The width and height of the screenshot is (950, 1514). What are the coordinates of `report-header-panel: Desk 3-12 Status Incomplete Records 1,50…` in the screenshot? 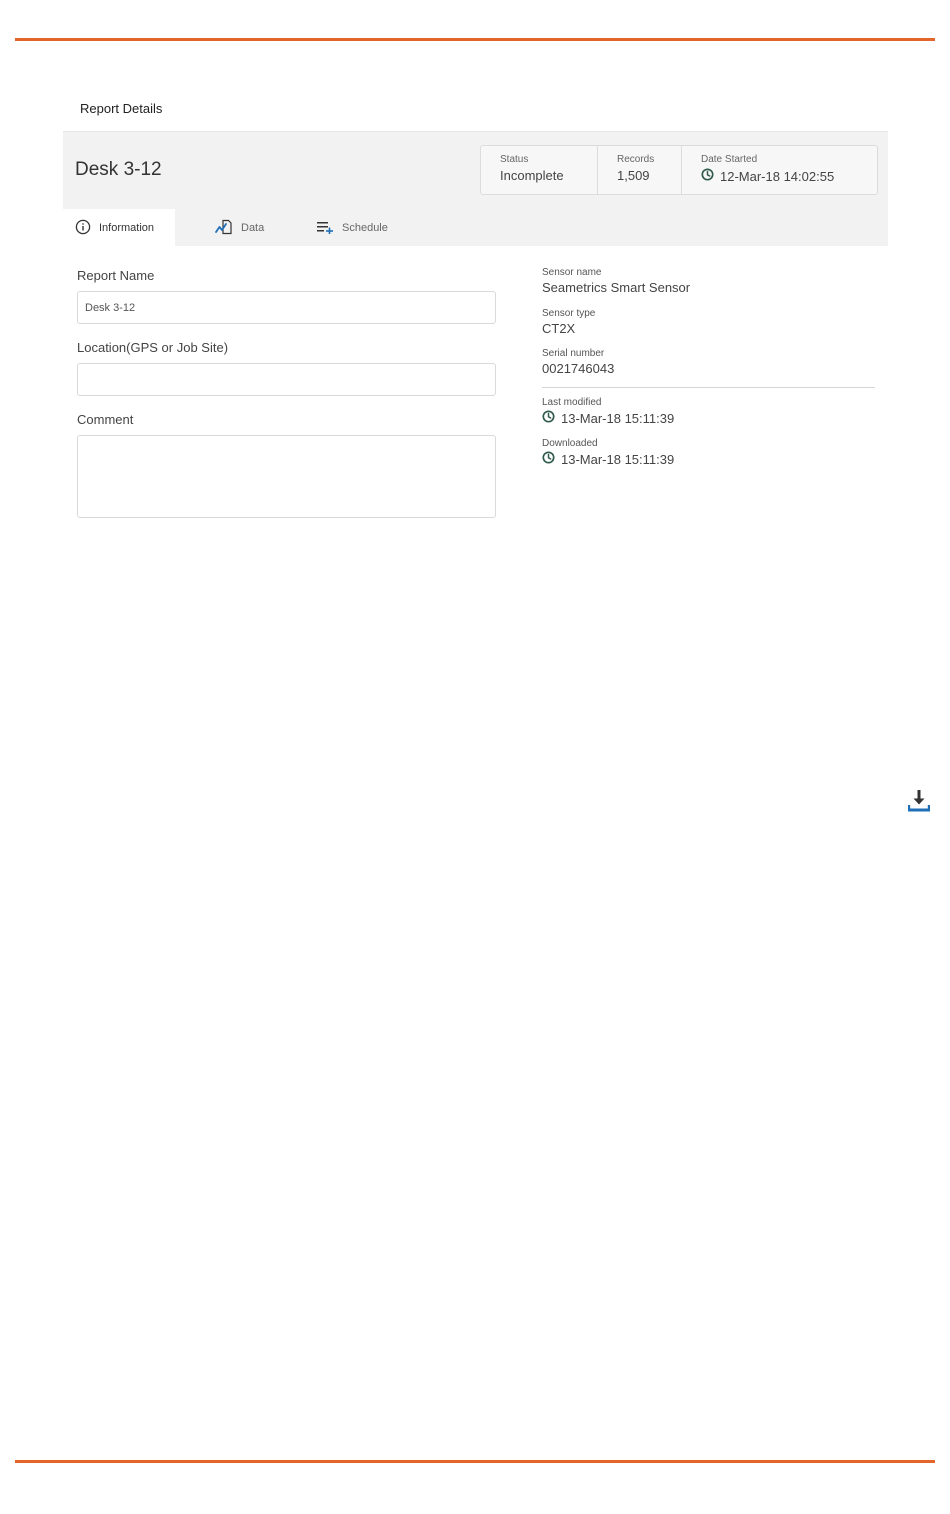 It's located at (475, 189).